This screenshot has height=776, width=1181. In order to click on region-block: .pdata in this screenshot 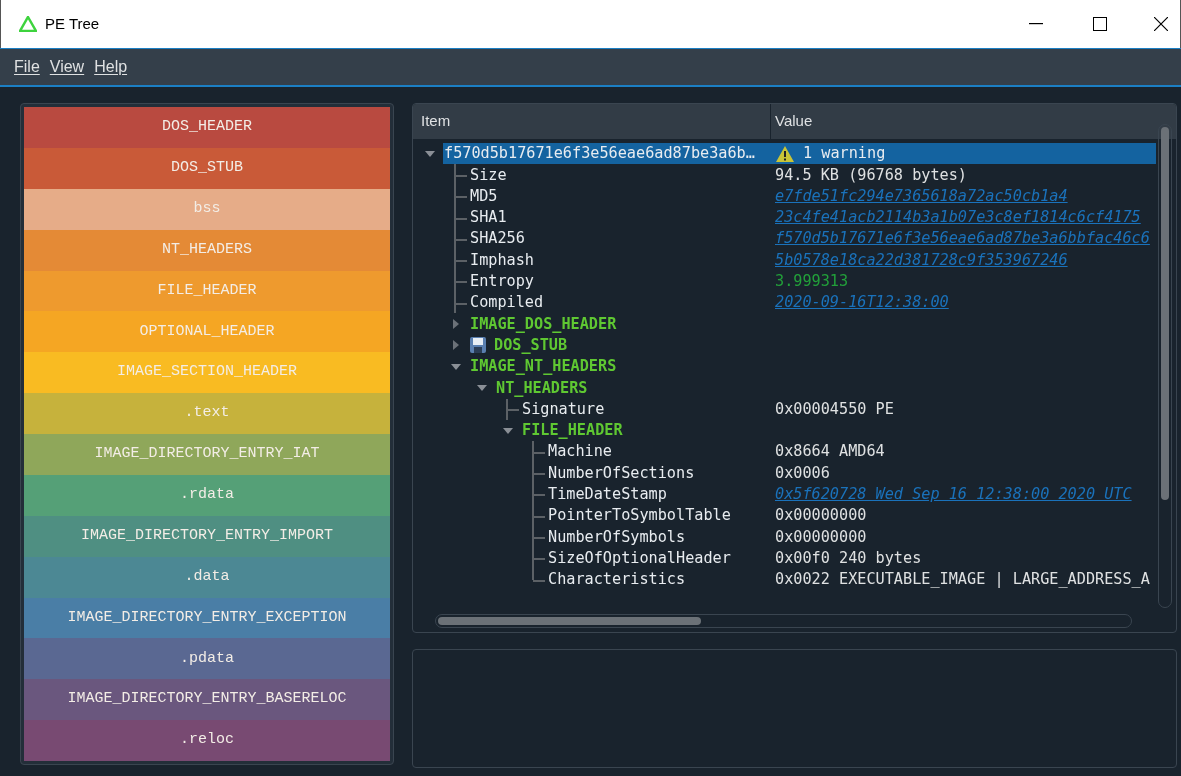, I will do `click(207, 659)`.